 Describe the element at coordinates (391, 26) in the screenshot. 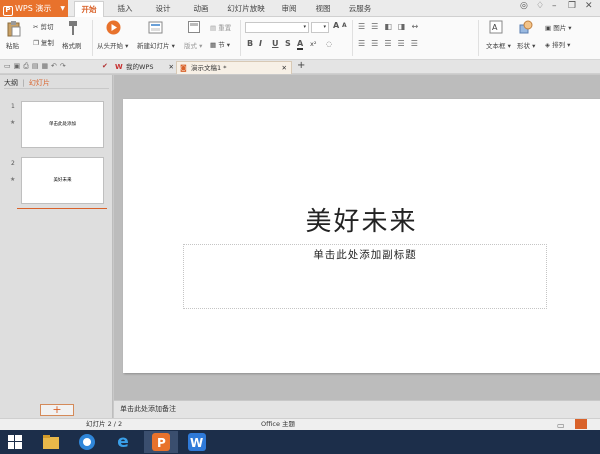

I see `list-buttons: ☰☰◧◨↔` at that location.